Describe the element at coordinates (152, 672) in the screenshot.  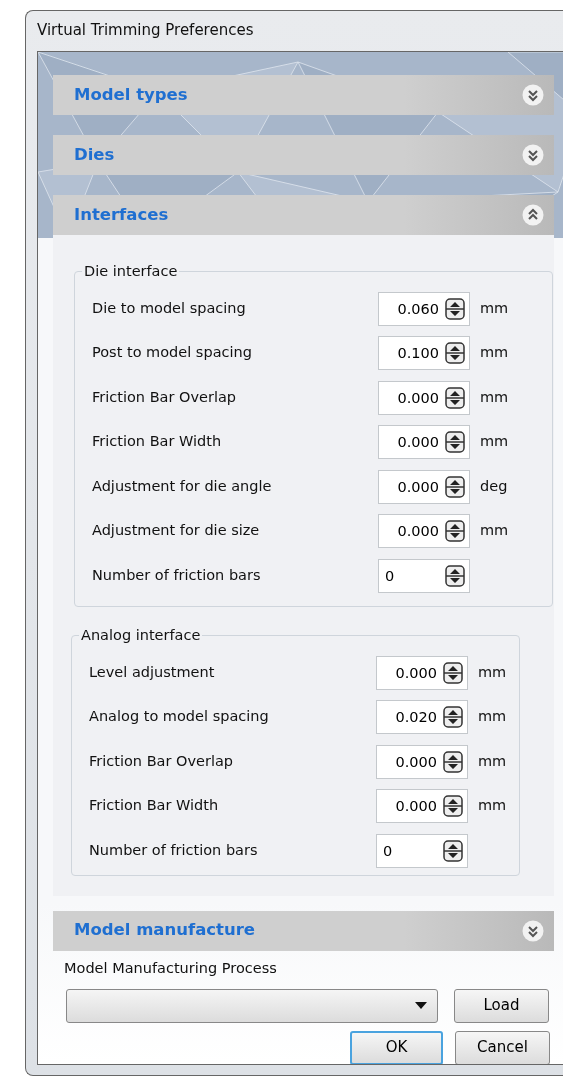
I see `field-label: Level adjustment` at that location.